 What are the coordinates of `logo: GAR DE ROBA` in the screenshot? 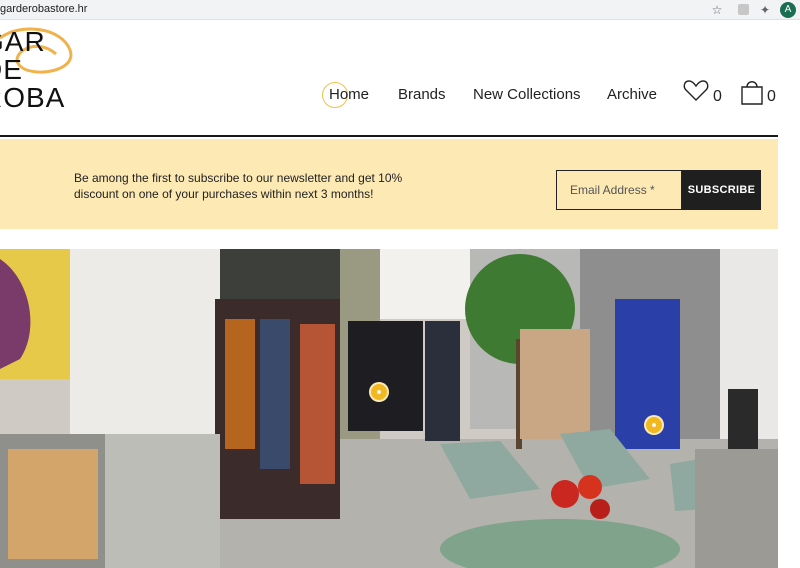 It's located at (41, 71).